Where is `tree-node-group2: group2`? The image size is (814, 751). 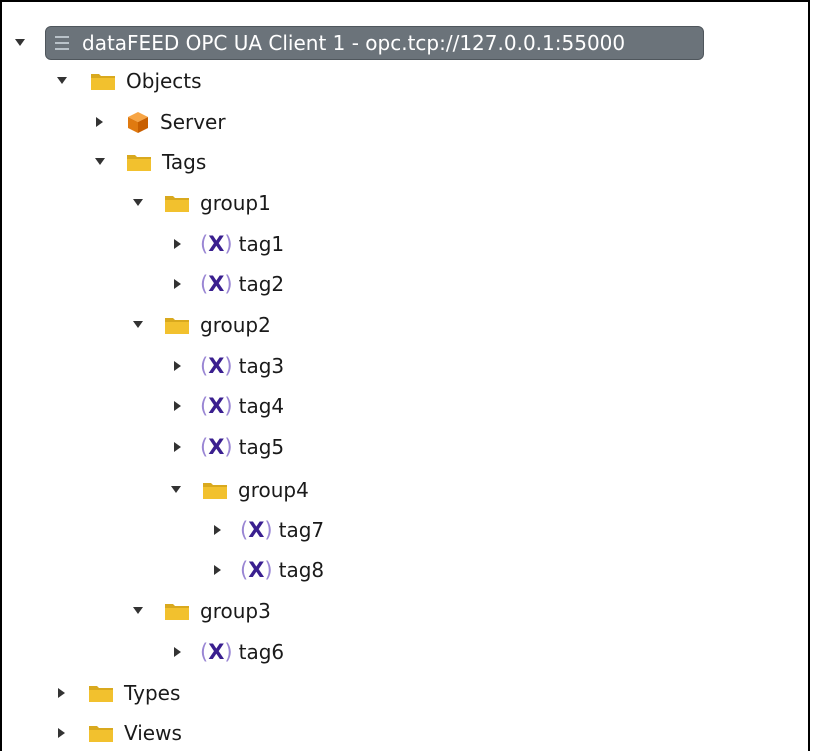 tree-node-group2: group2 is located at coordinates (200, 325).